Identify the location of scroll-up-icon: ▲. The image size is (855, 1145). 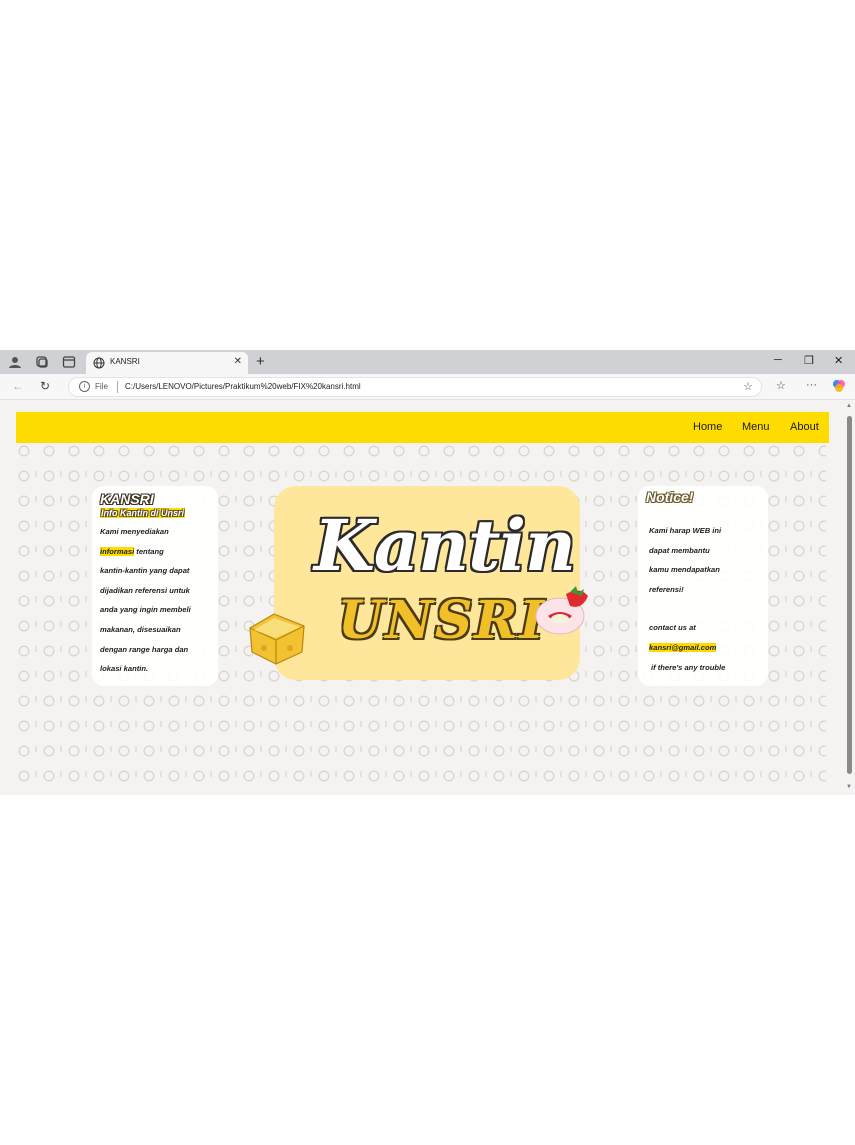
(849, 406).